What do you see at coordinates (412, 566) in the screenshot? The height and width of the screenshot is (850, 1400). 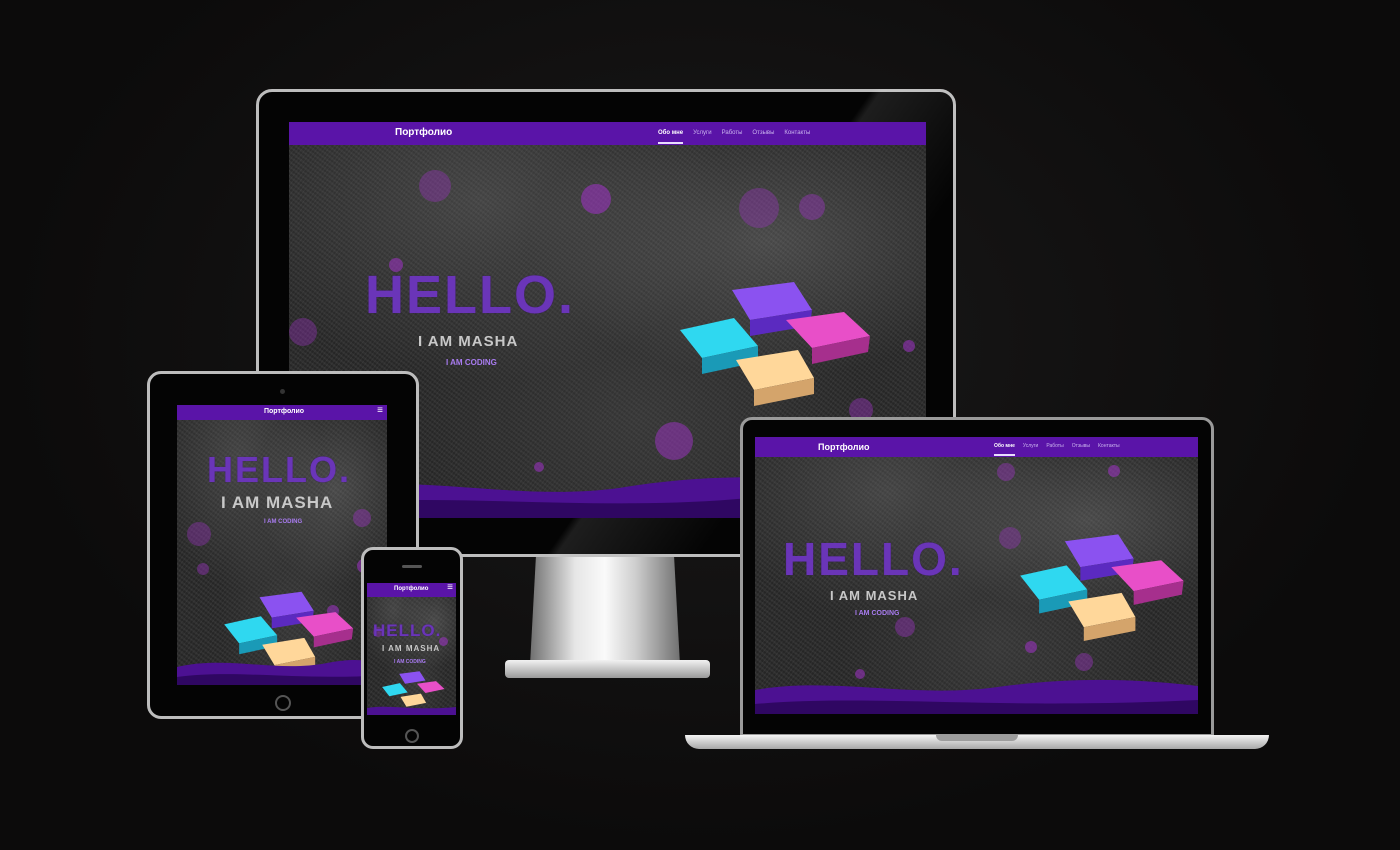 I see `phone-speaker` at bounding box center [412, 566].